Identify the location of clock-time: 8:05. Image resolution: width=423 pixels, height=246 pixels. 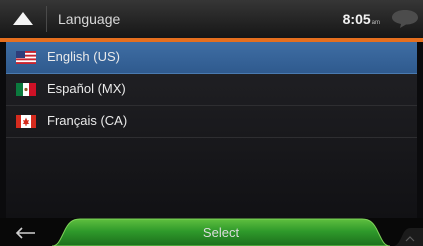
(356, 19).